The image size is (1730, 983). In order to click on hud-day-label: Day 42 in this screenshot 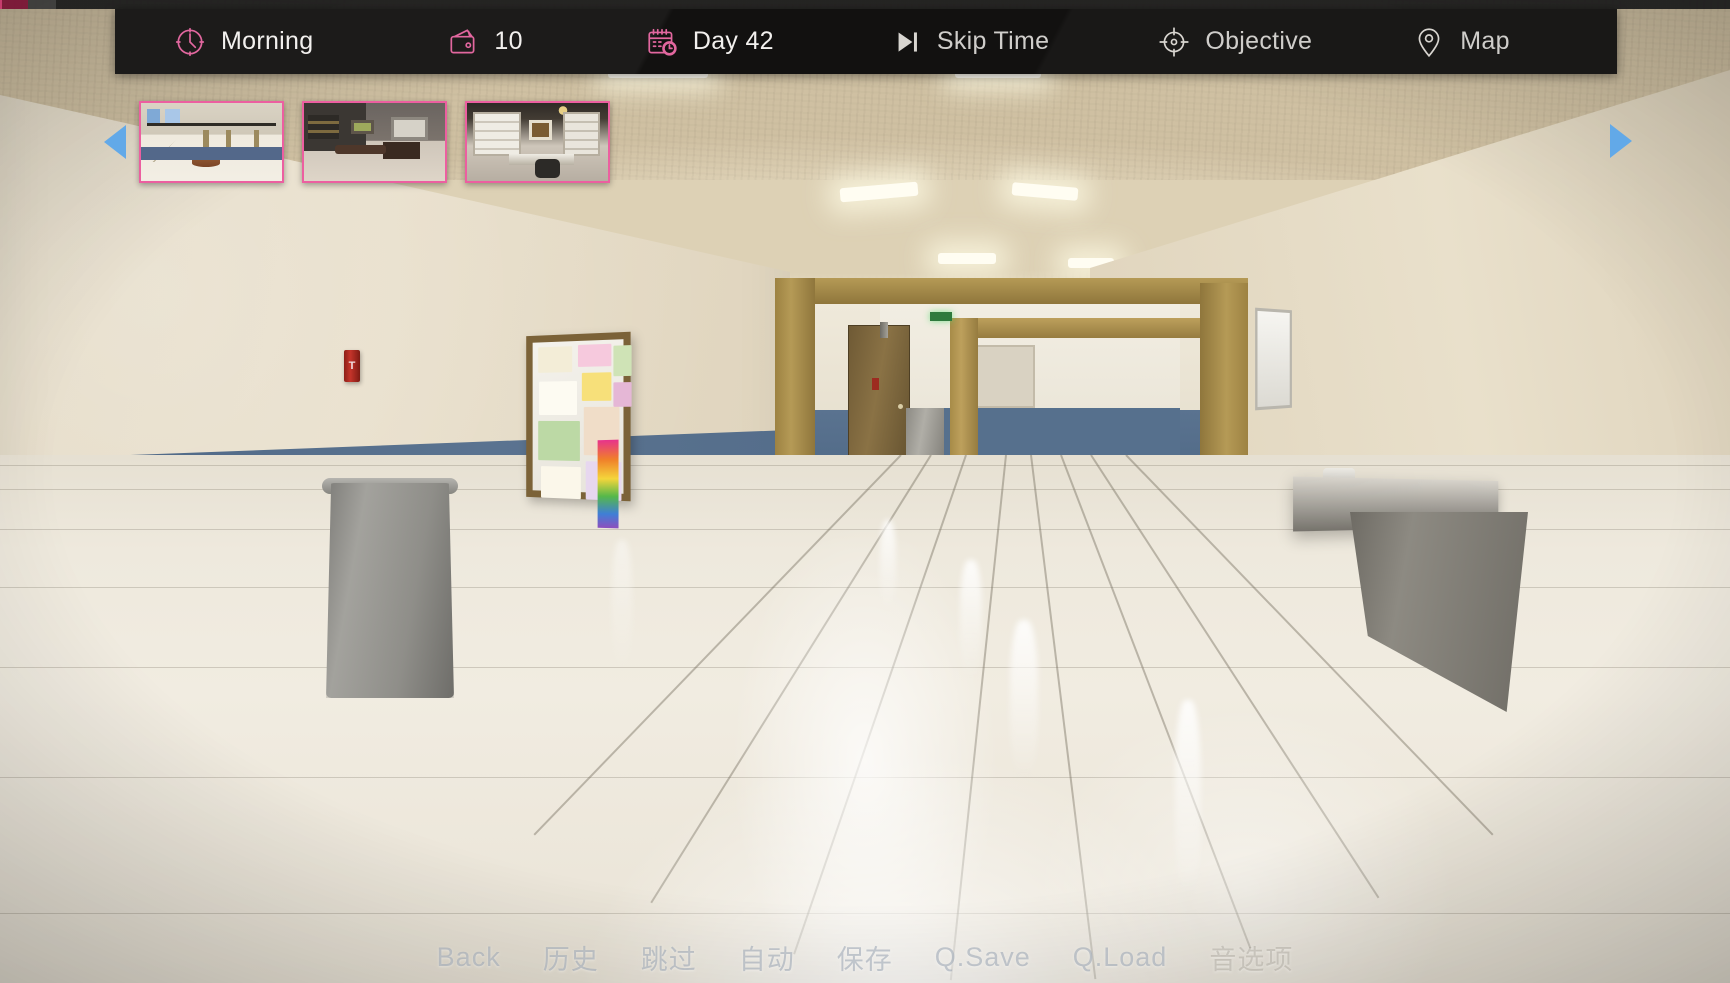, I will do `click(733, 41)`.